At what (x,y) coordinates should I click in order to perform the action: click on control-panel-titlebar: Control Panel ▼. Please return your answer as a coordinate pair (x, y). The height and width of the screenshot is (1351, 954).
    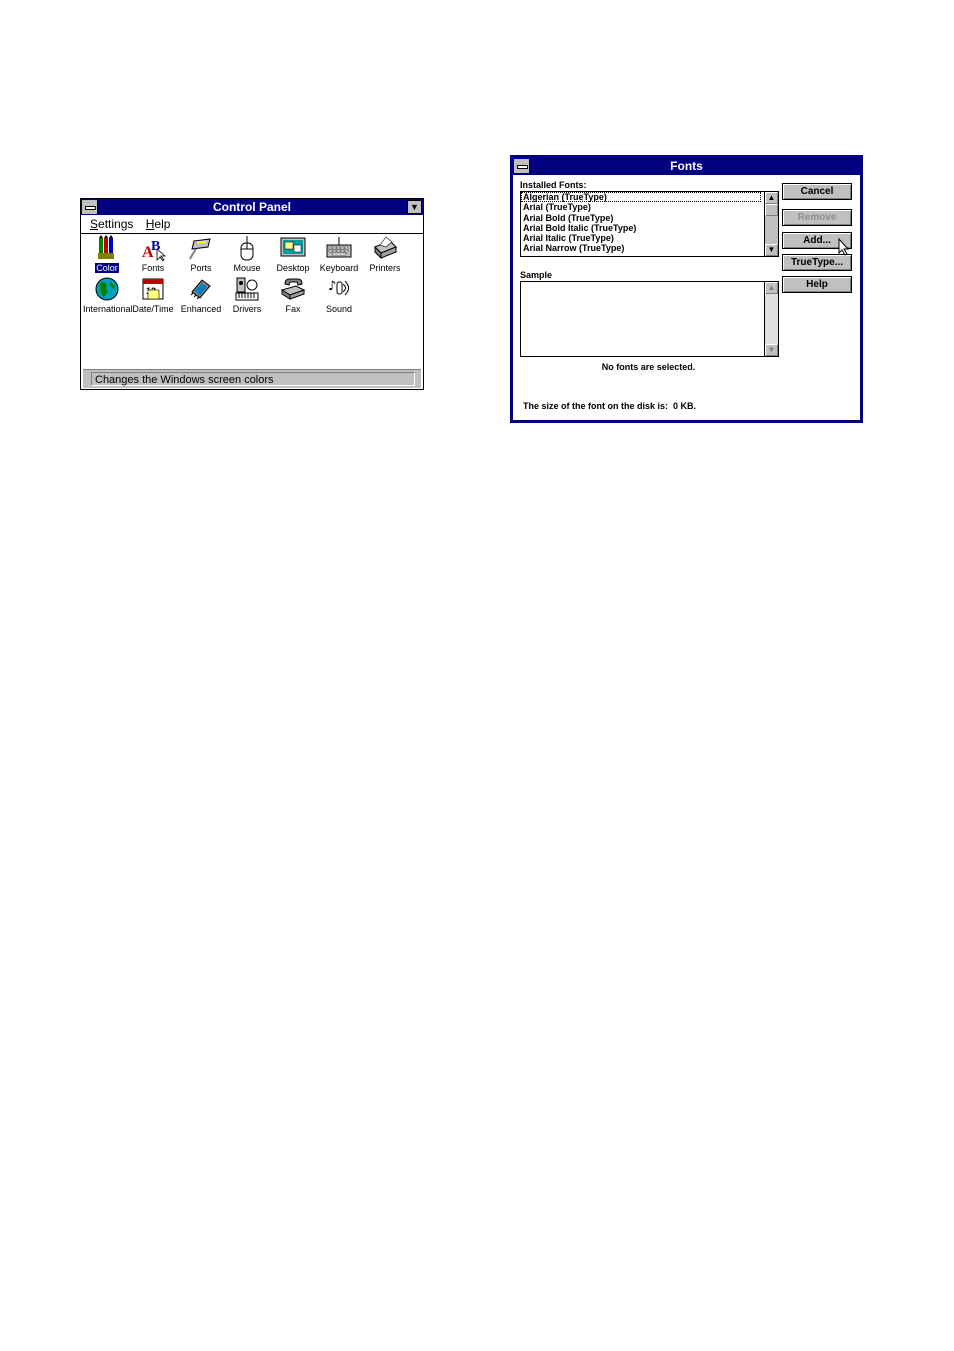
    Looking at the image, I should click on (252, 207).